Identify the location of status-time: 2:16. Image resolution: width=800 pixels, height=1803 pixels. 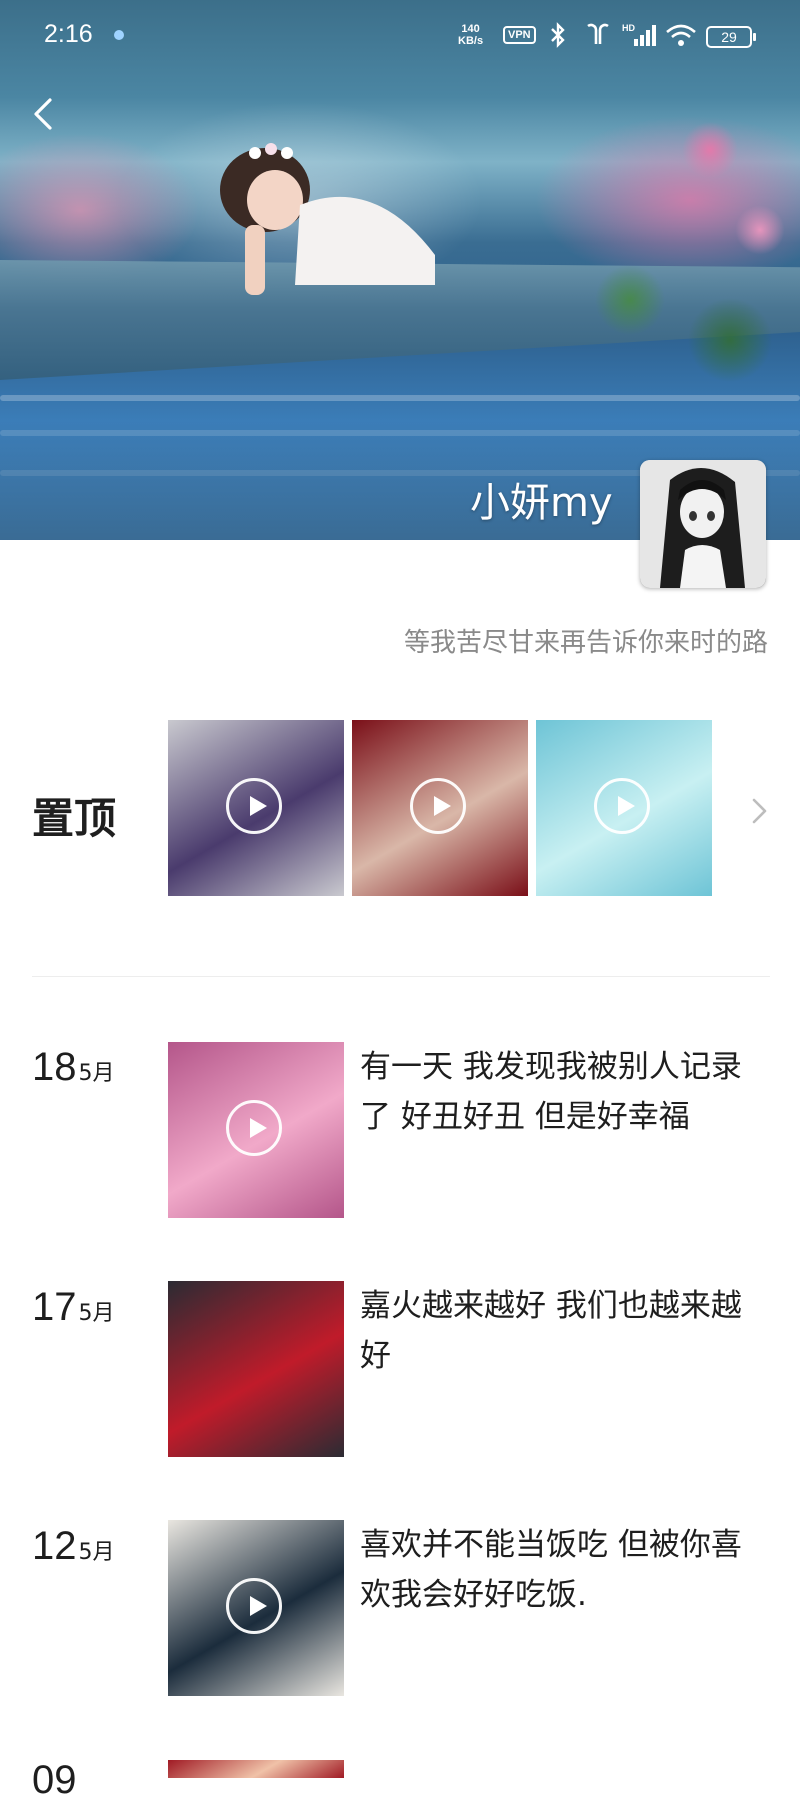
(68, 34).